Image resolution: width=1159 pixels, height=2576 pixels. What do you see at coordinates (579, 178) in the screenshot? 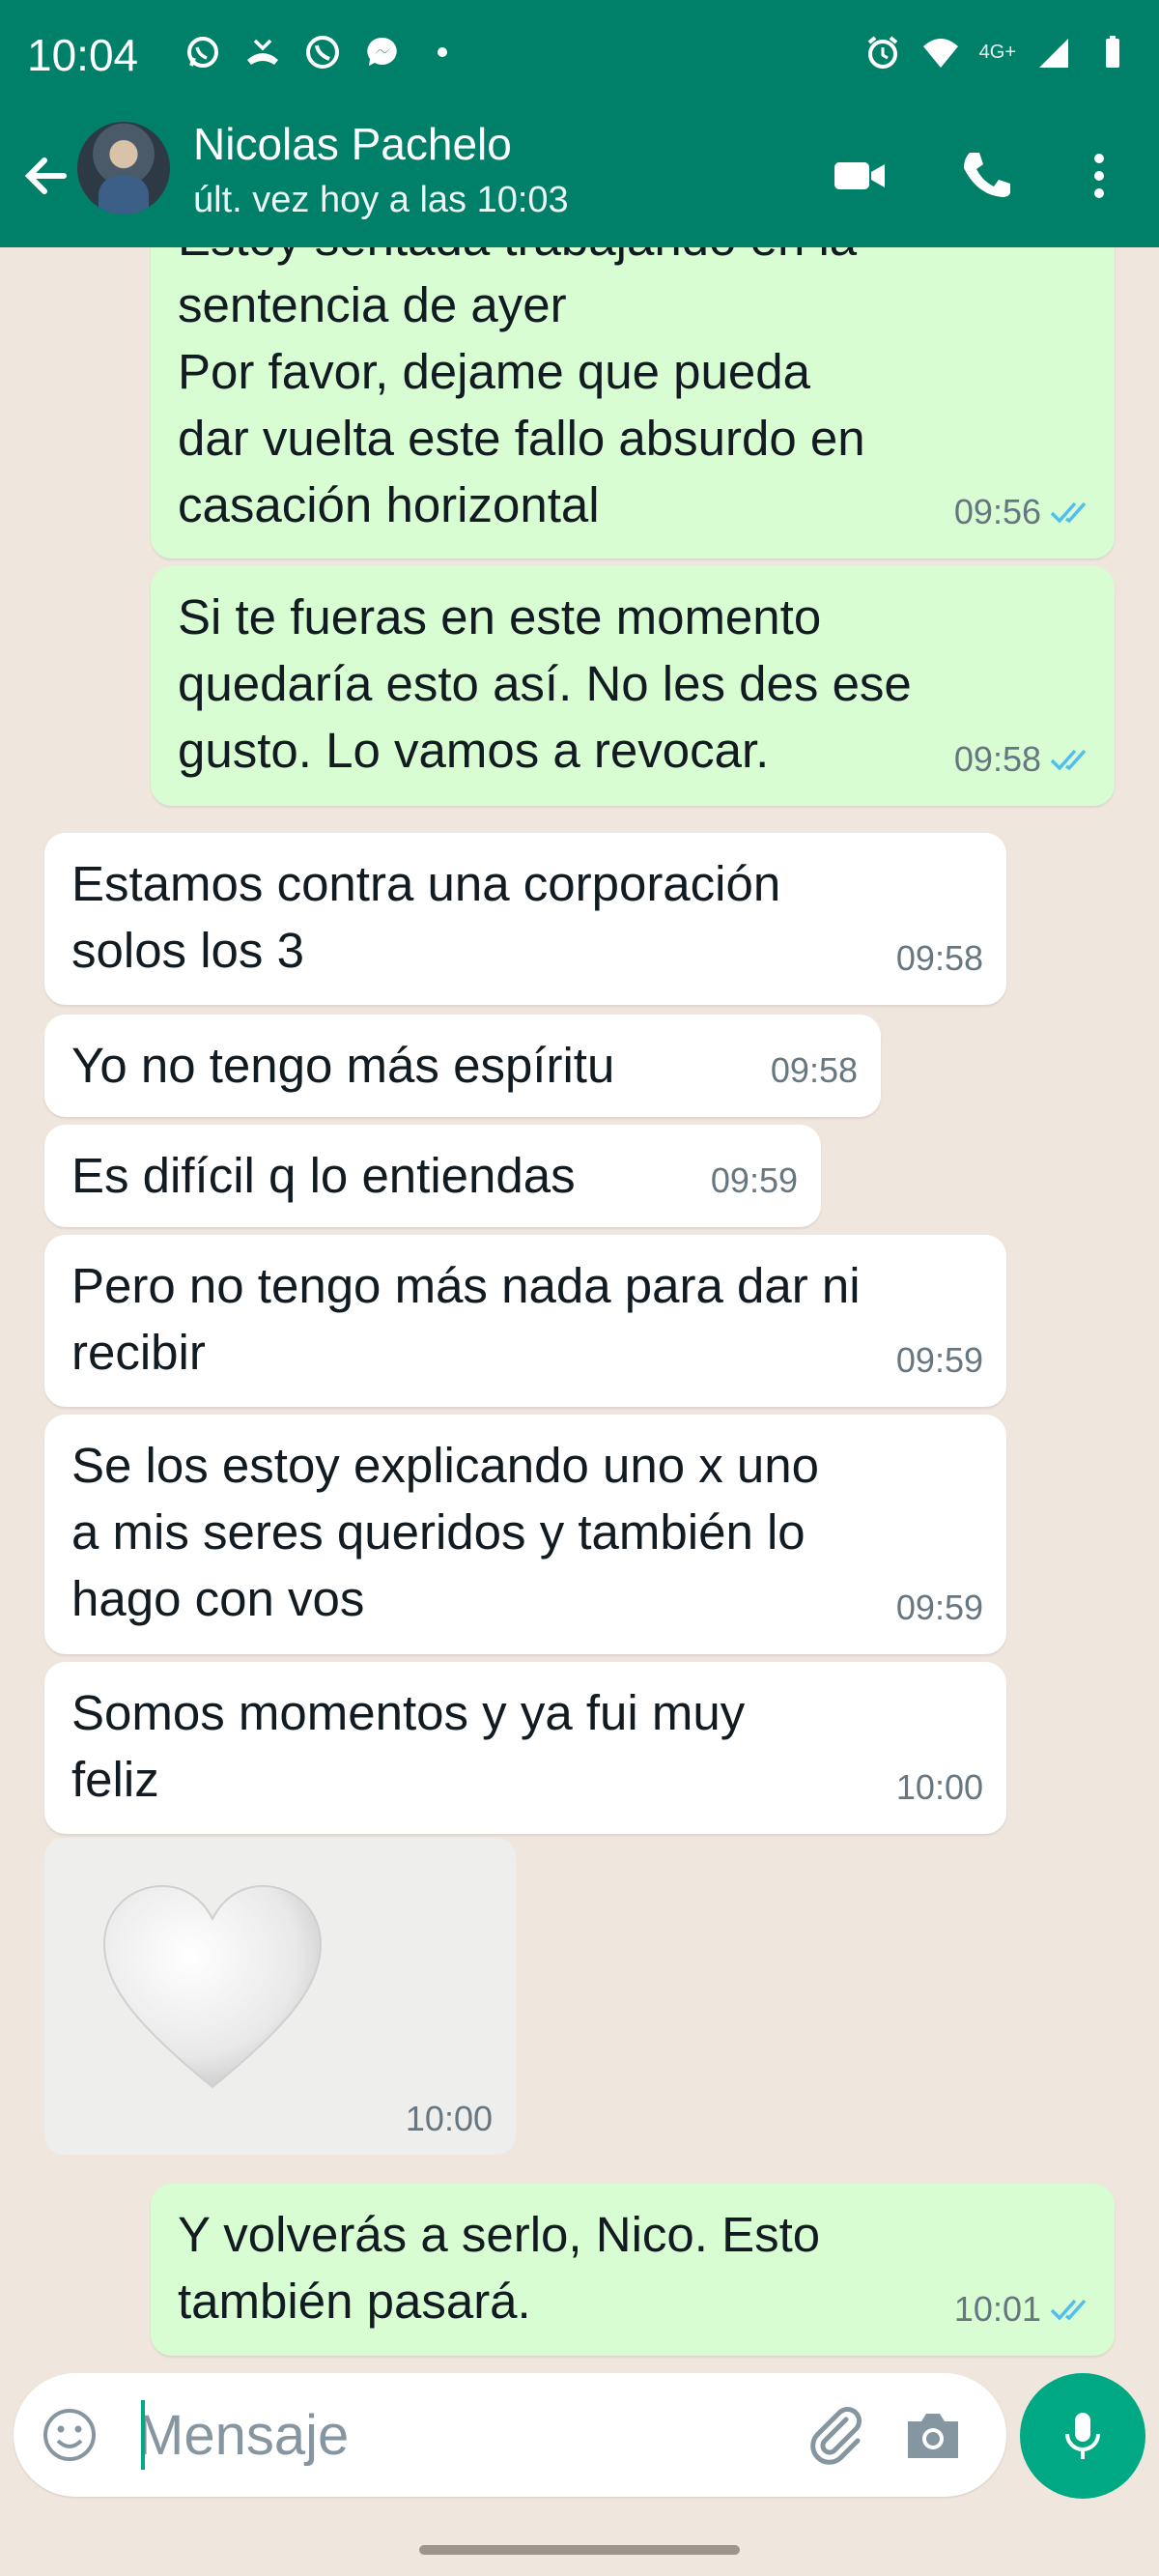
I see `chat-header: Nicolas Pachelo últ. vez hoy a las 10:03` at bounding box center [579, 178].